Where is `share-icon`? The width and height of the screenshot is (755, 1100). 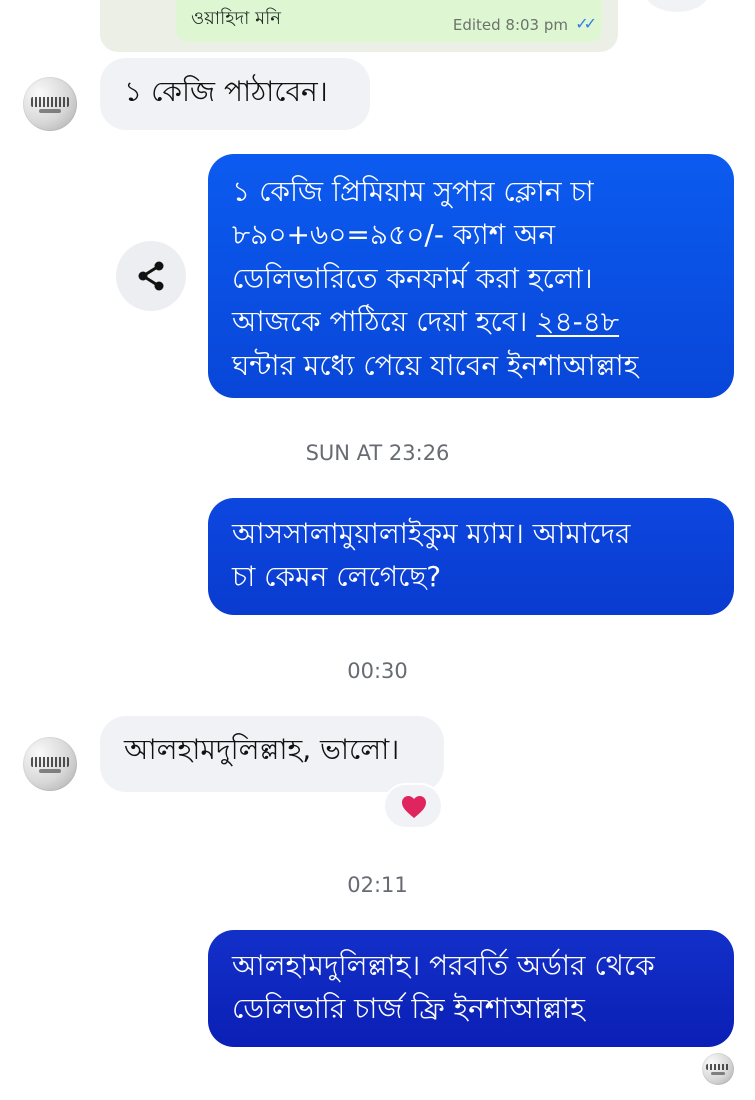 share-icon is located at coordinates (151, 276).